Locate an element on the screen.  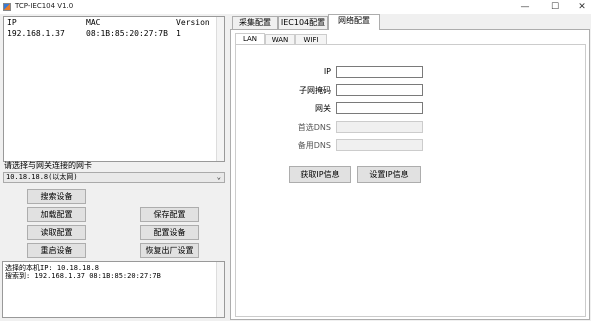
save-config-button: 保存配置 is located at coordinates (169, 214).